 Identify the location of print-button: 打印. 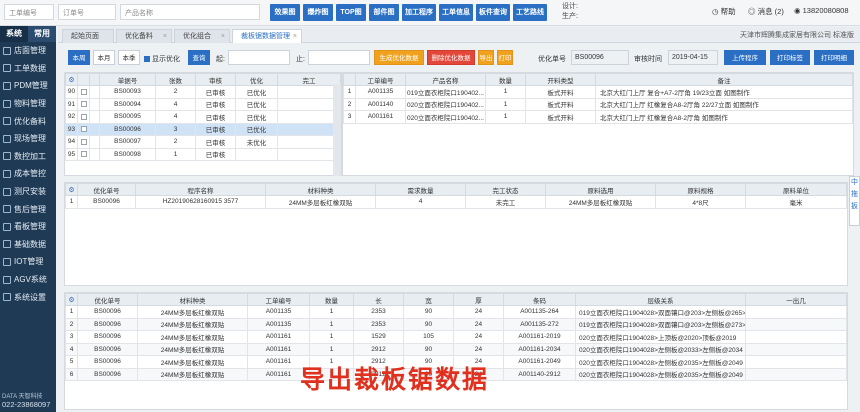
(505, 57).